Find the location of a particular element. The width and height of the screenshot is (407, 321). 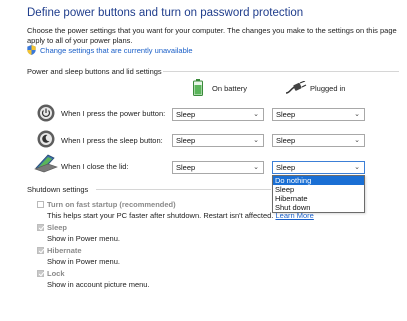

plug-icon is located at coordinates (296, 87).